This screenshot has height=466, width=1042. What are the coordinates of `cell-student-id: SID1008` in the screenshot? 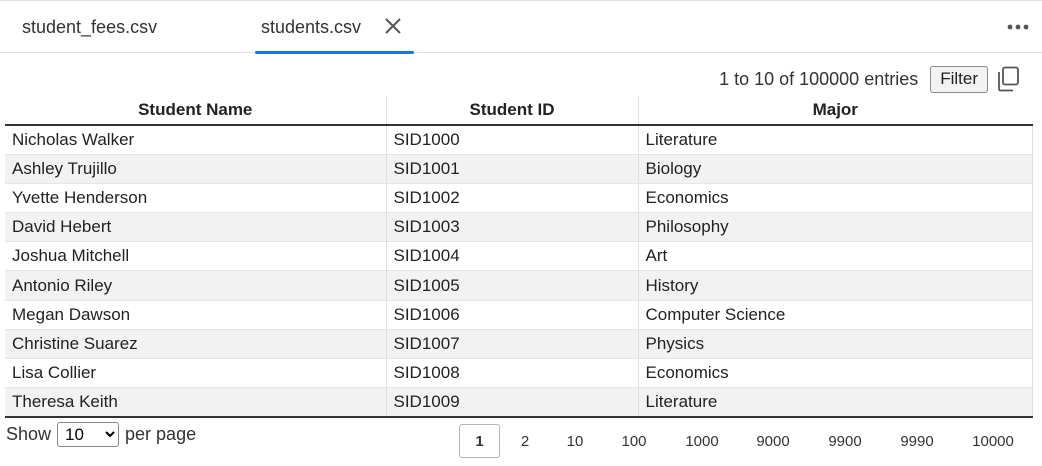 It's located at (511, 372).